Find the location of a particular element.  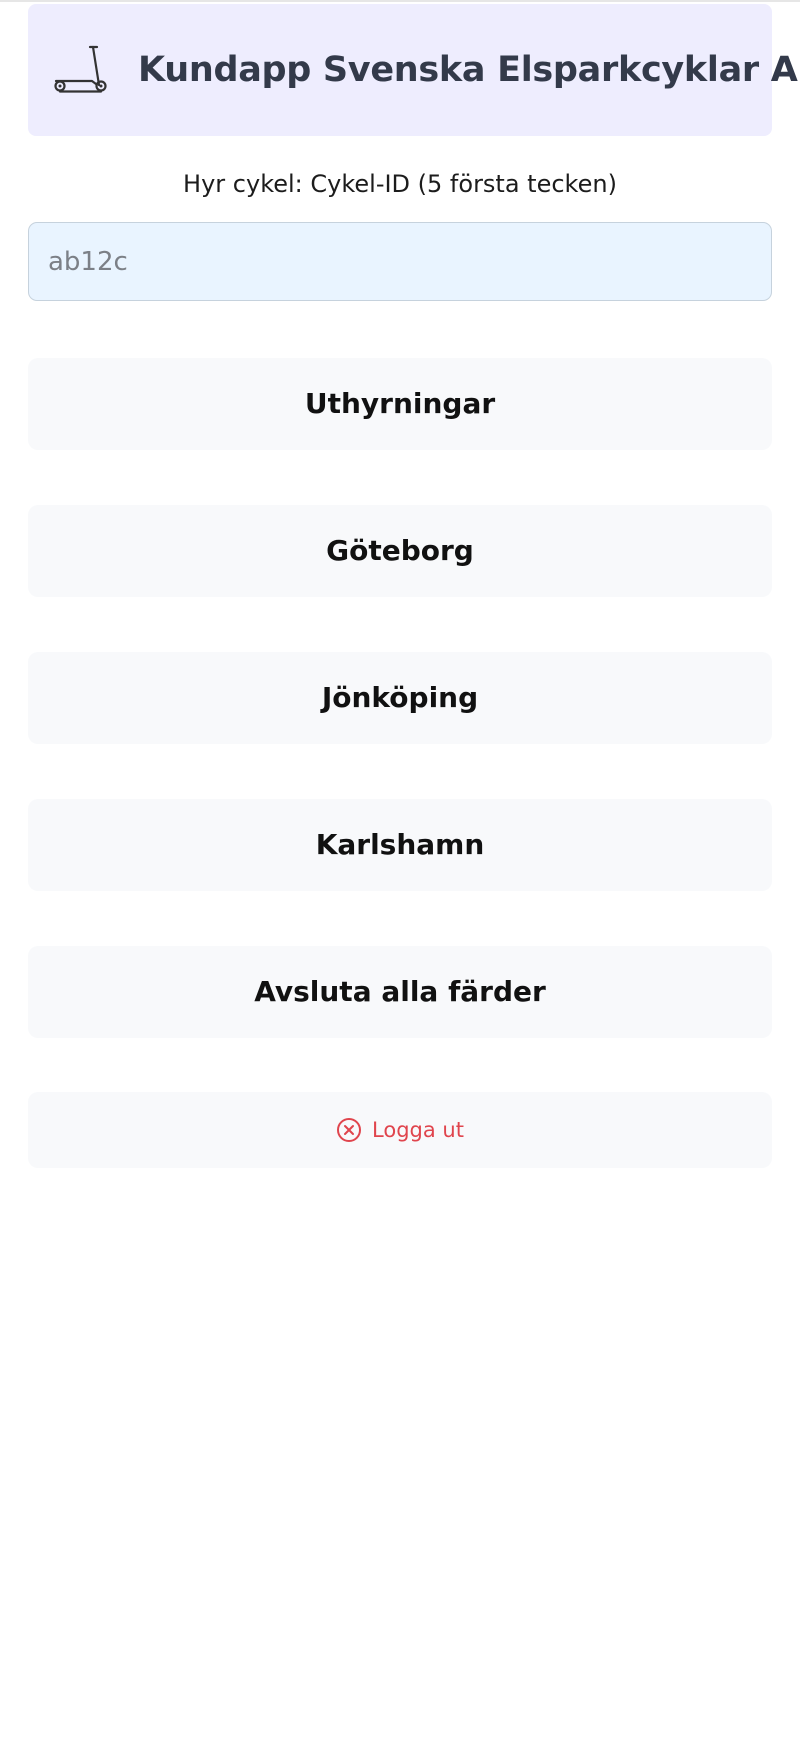

app-title: Kundapp Svenska Elsparkcyklar AB is located at coordinates (469, 70).